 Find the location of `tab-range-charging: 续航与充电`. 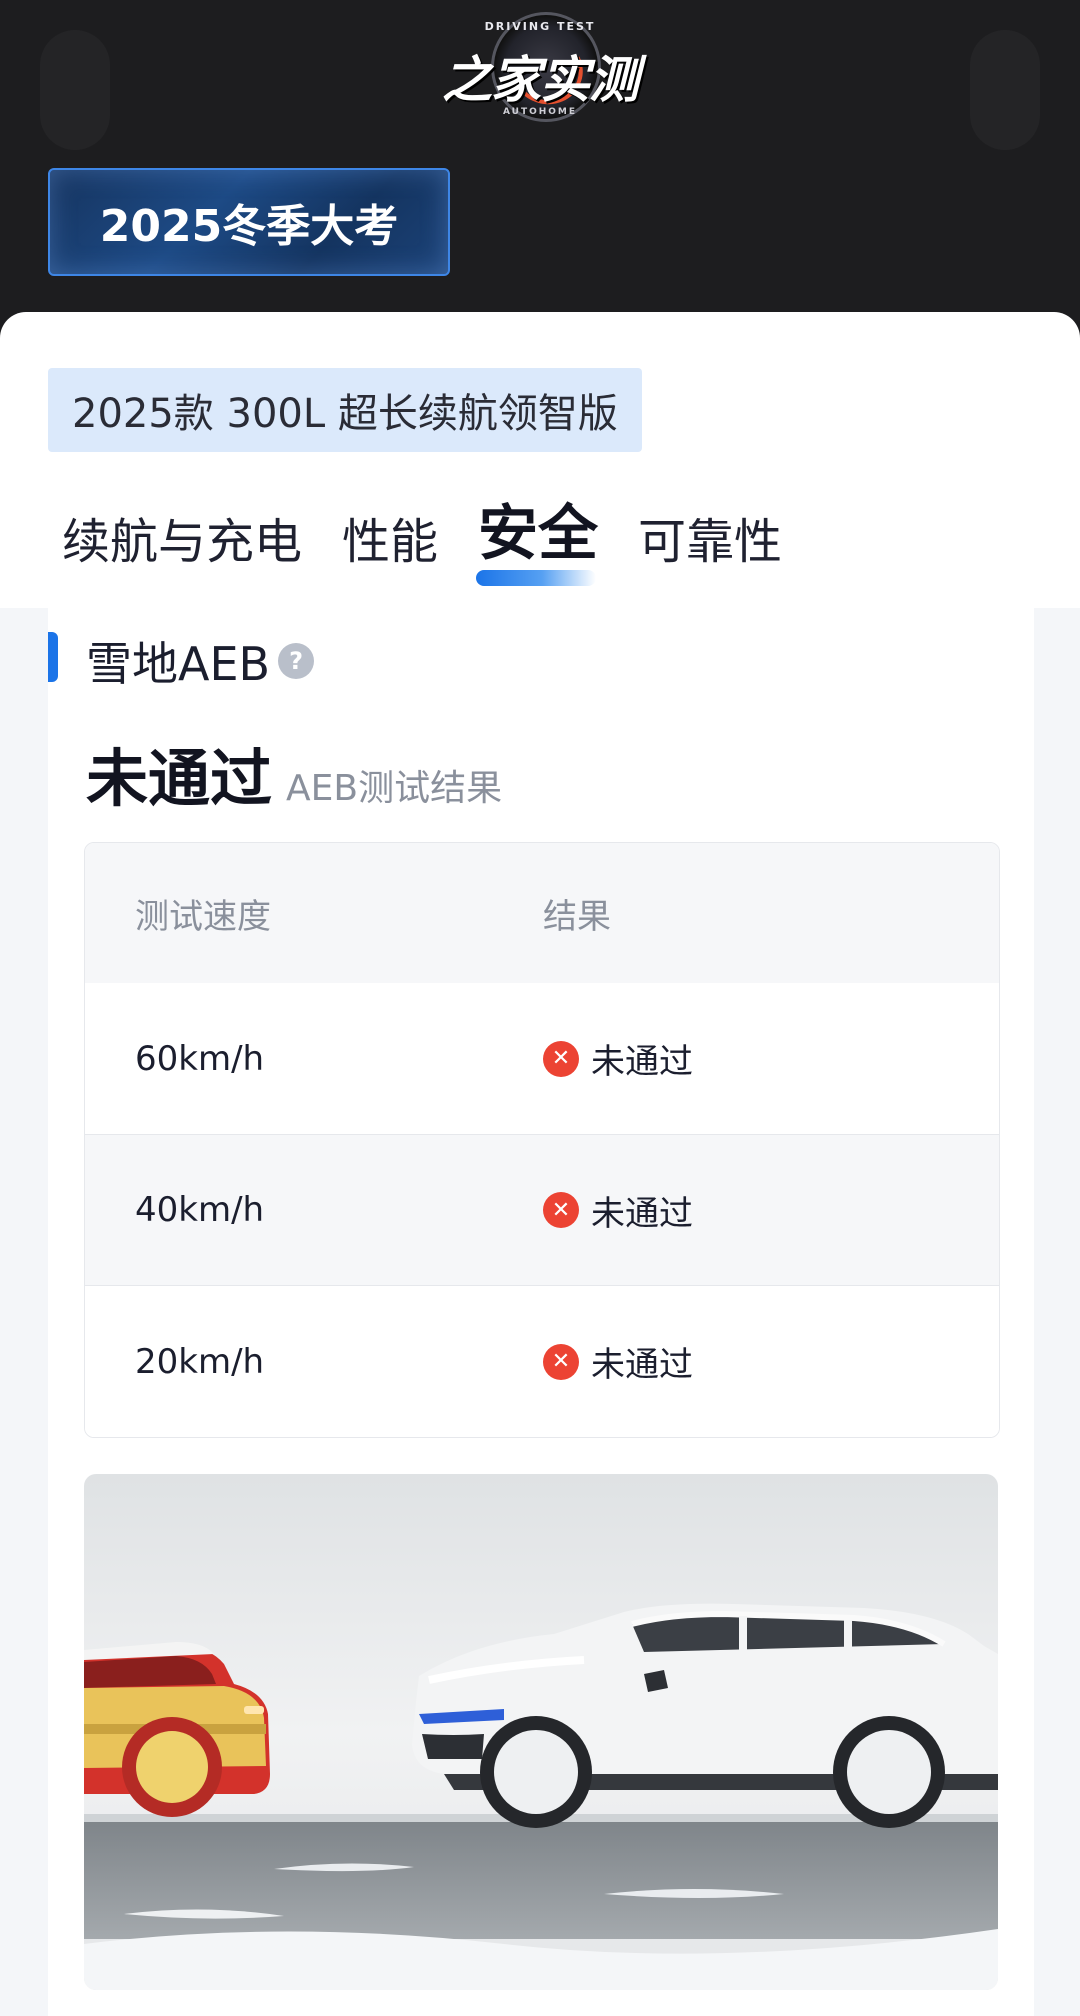

tab-range-charging: 续航与充电 is located at coordinates (182, 546).